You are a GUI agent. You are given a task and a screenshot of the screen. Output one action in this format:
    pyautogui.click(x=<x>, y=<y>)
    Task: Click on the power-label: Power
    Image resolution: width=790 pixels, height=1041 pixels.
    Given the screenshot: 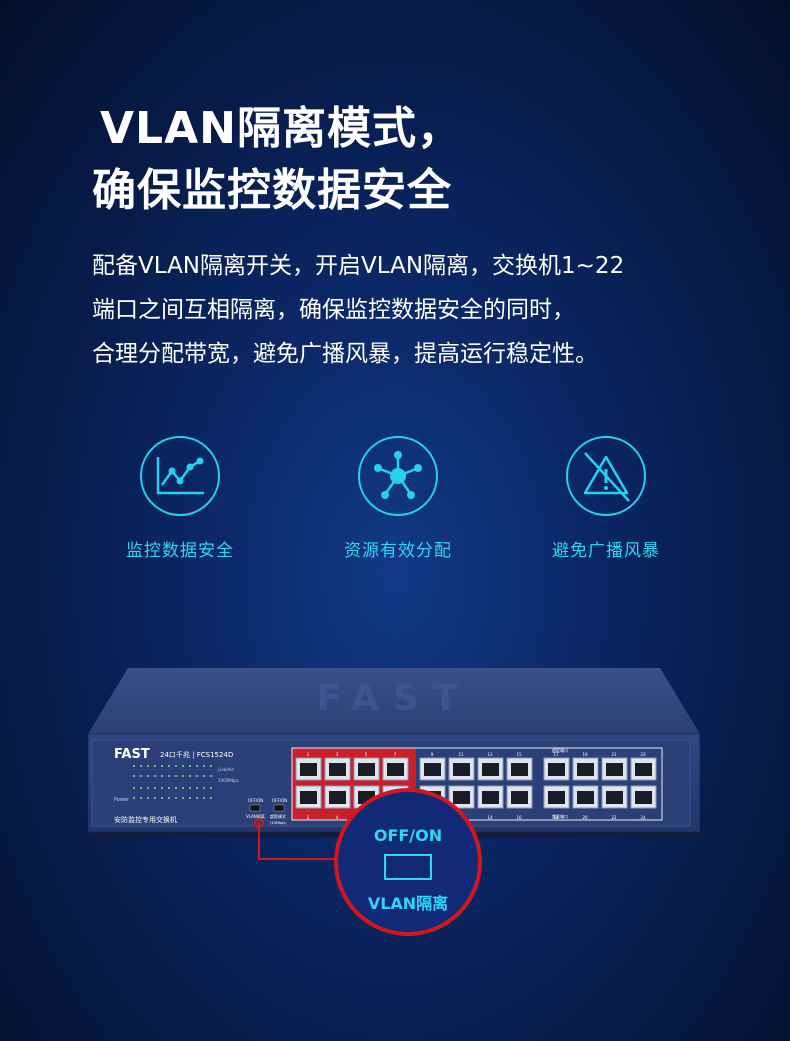 What is the action you would take?
    pyautogui.click(x=122, y=800)
    